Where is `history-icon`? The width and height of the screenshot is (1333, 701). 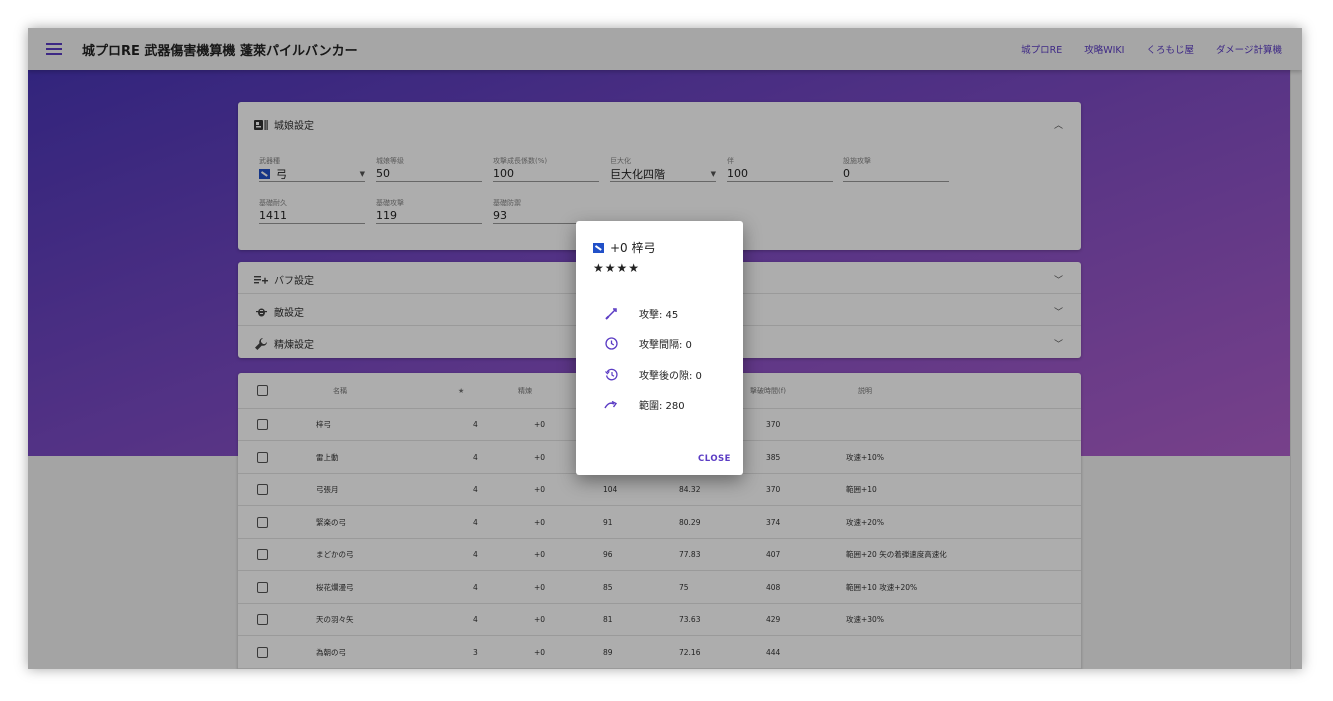 history-icon is located at coordinates (611, 374).